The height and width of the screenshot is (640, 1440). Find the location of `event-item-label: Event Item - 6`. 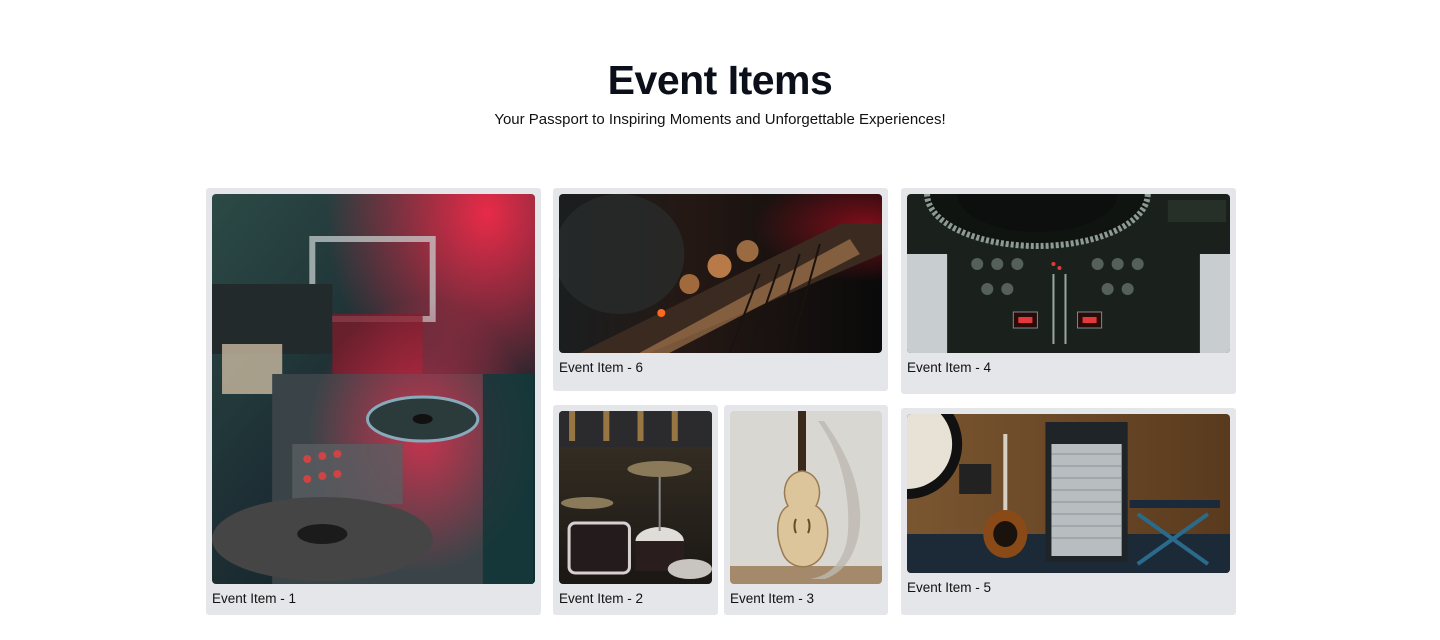

event-item-label: Event Item - 6 is located at coordinates (601, 367).